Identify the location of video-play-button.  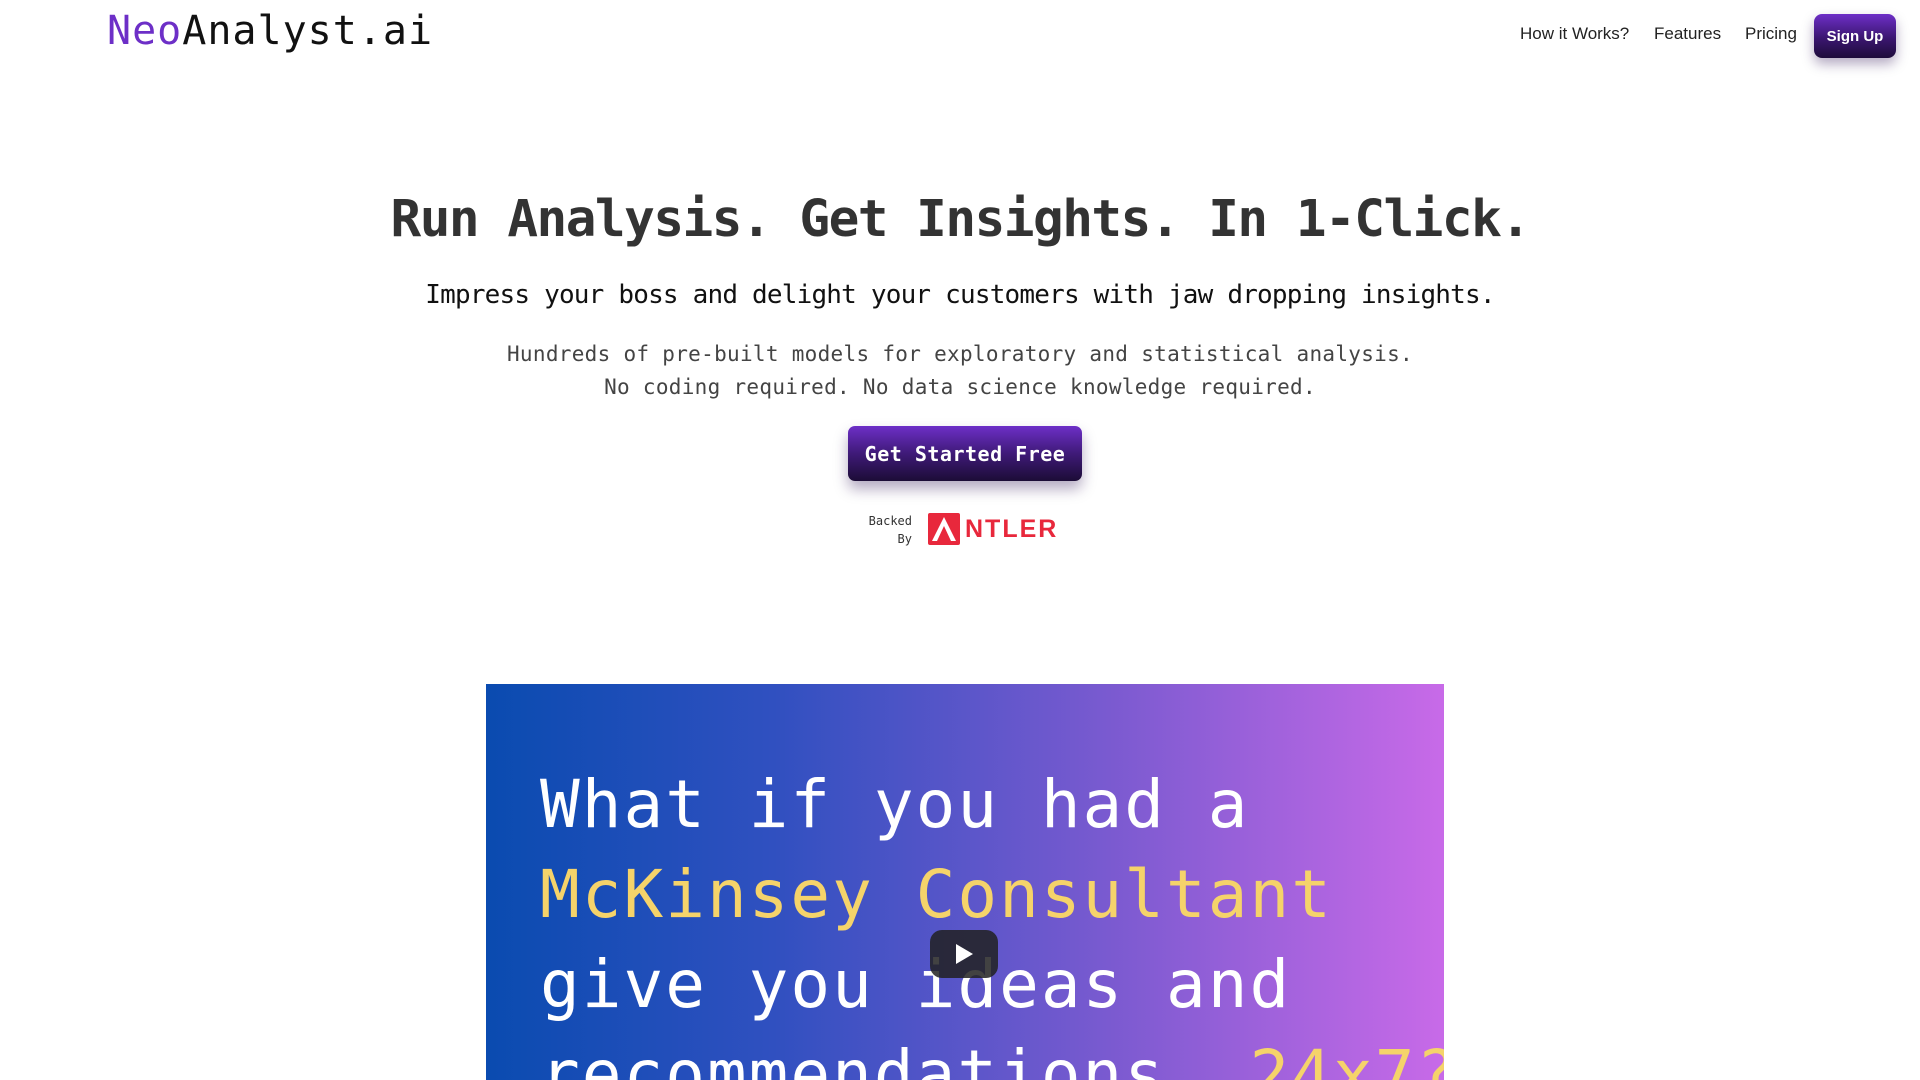
(964, 954).